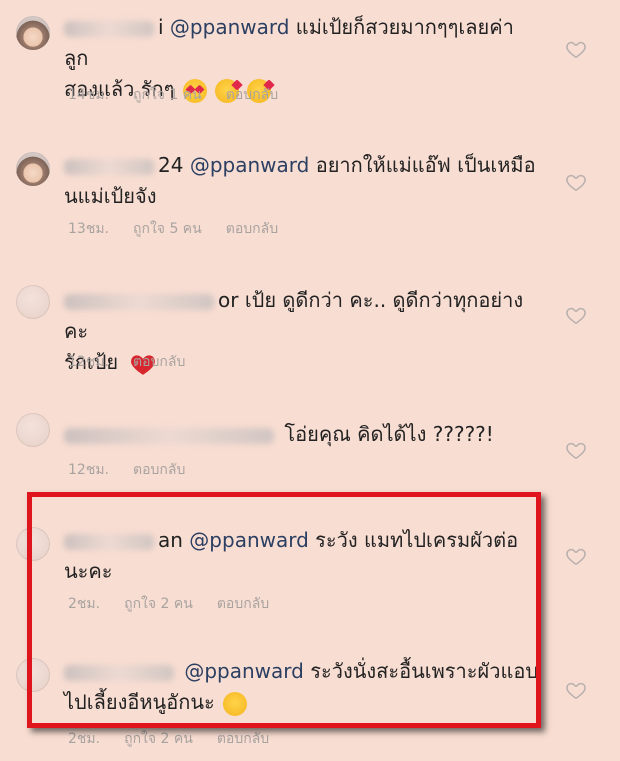 This screenshot has width=620, height=761. Describe the element at coordinates (170, 165) in the screenshot. I see `username: 24` at that location.